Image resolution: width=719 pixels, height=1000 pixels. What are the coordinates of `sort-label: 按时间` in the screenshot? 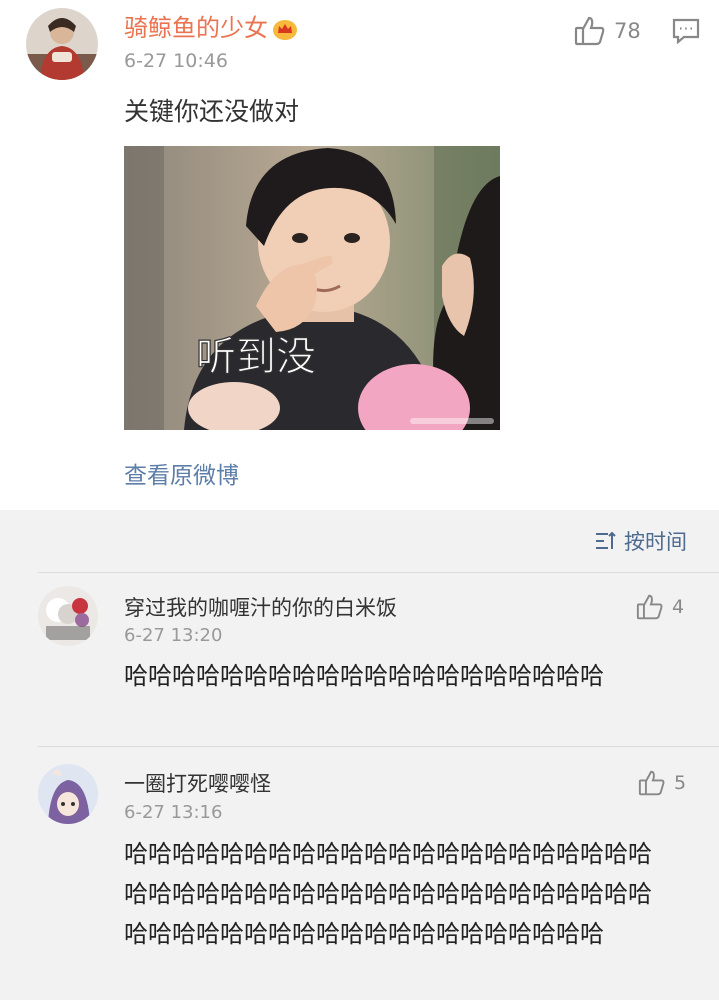 It's located at (655, 542).